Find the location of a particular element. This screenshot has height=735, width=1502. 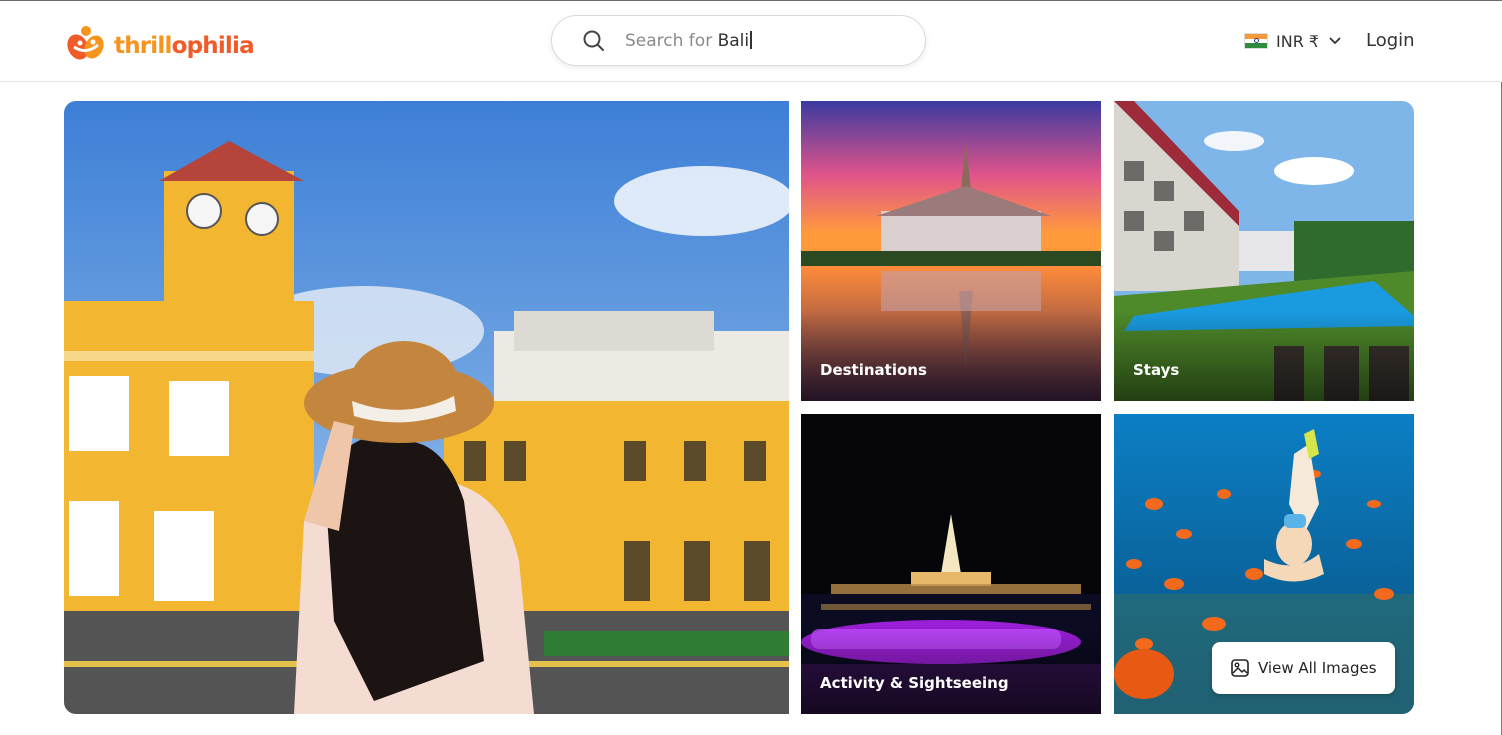

search-icon is located at coordinates (593, 40).